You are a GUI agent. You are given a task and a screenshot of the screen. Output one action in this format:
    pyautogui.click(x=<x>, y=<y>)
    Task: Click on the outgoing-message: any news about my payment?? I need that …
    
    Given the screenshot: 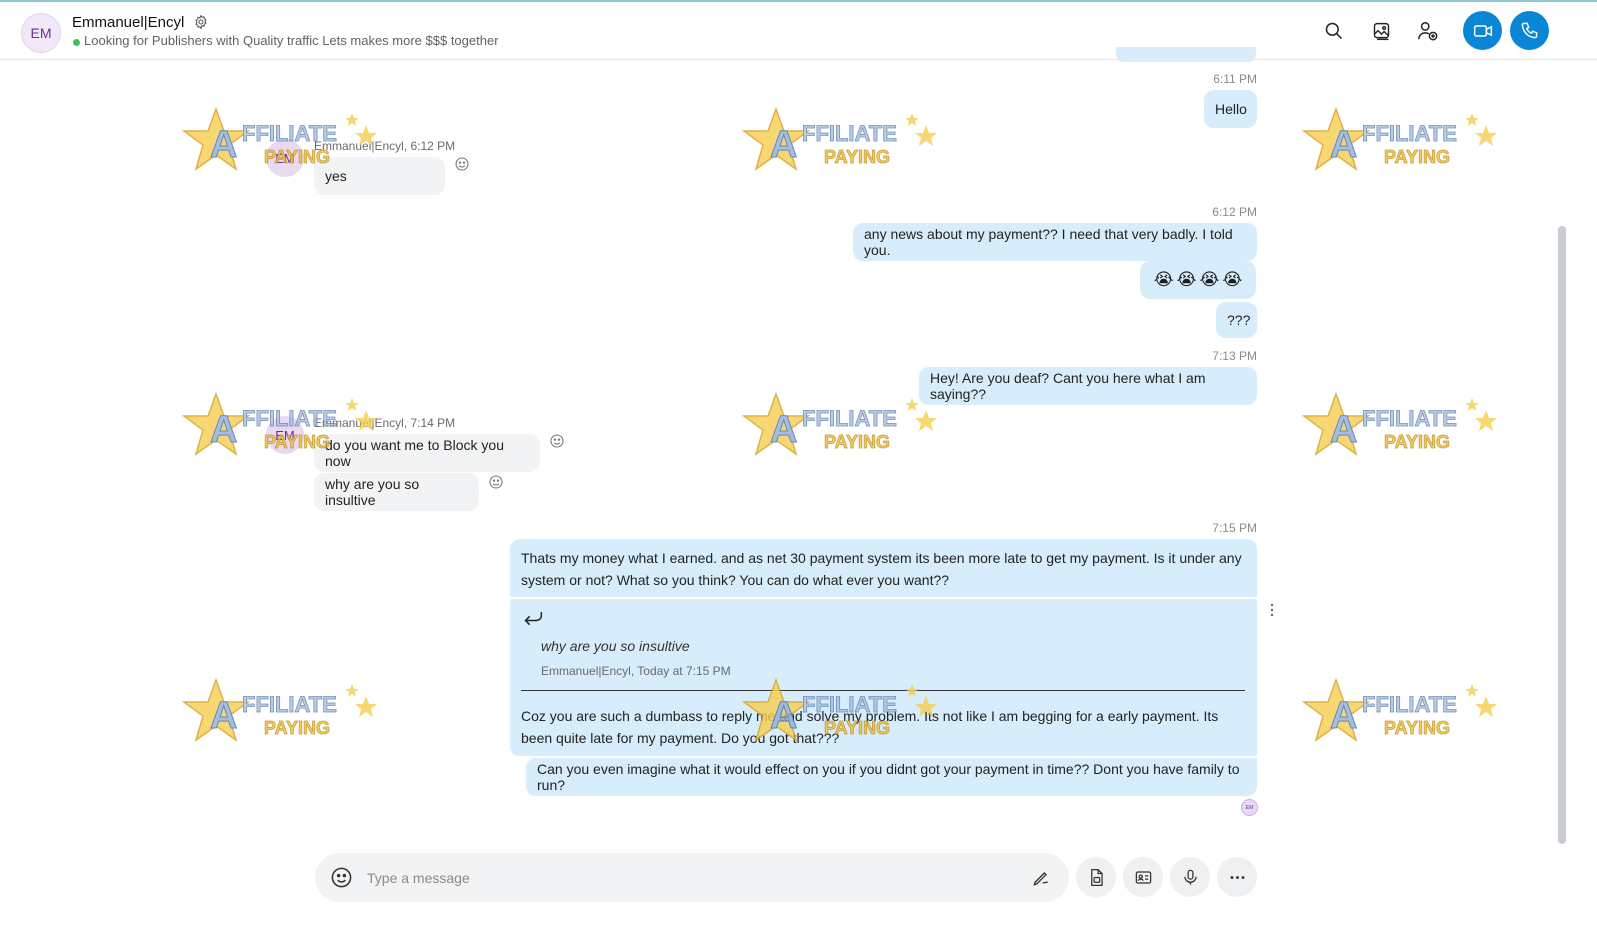 What is the action you would take?
    pyautogui.click(x=1055, y=242)
    